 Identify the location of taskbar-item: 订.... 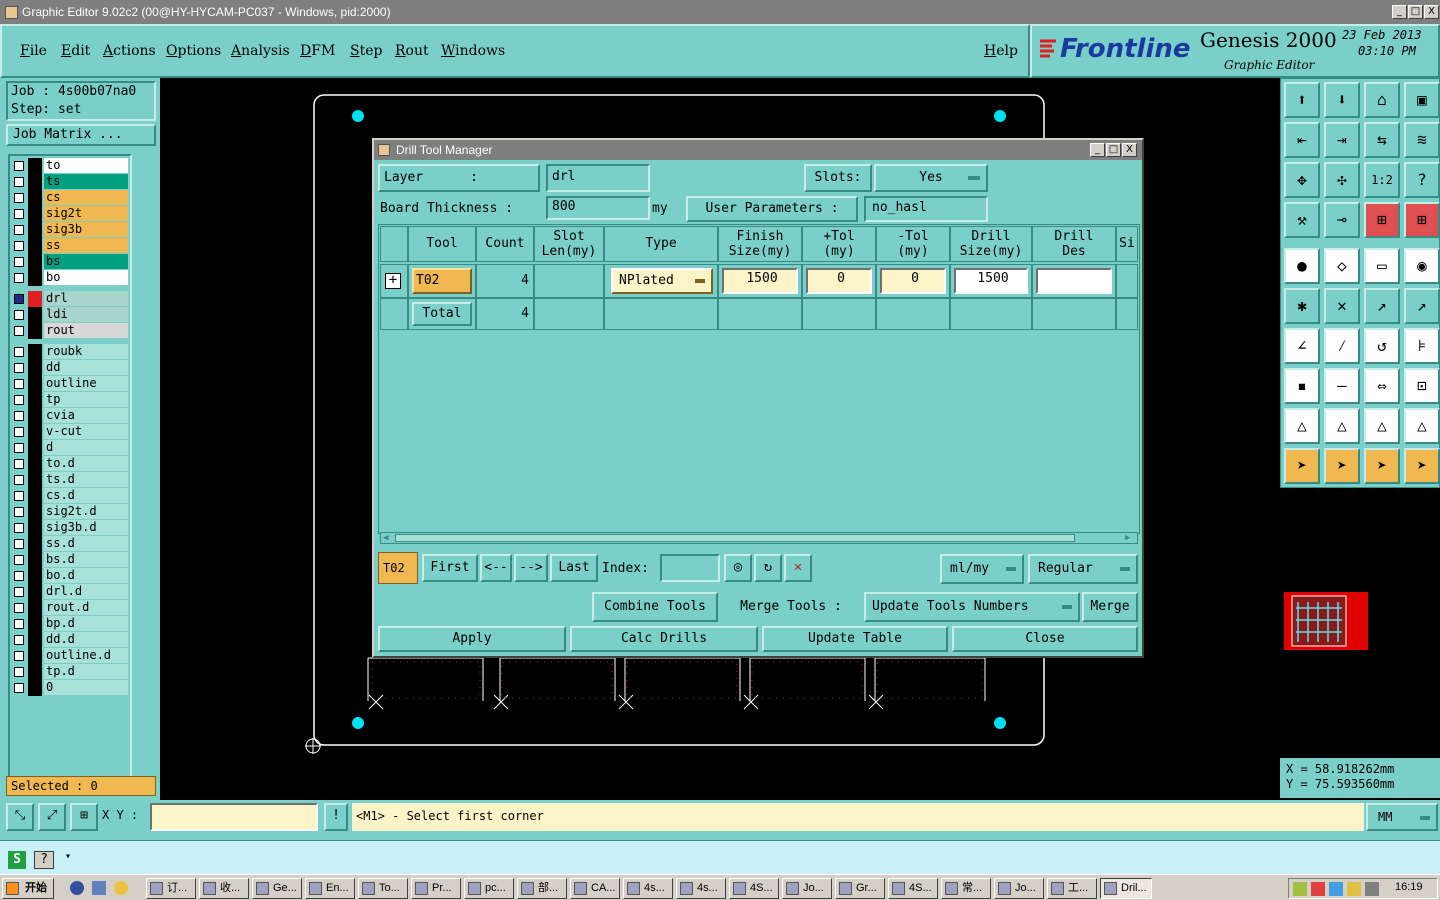
(171, 888).